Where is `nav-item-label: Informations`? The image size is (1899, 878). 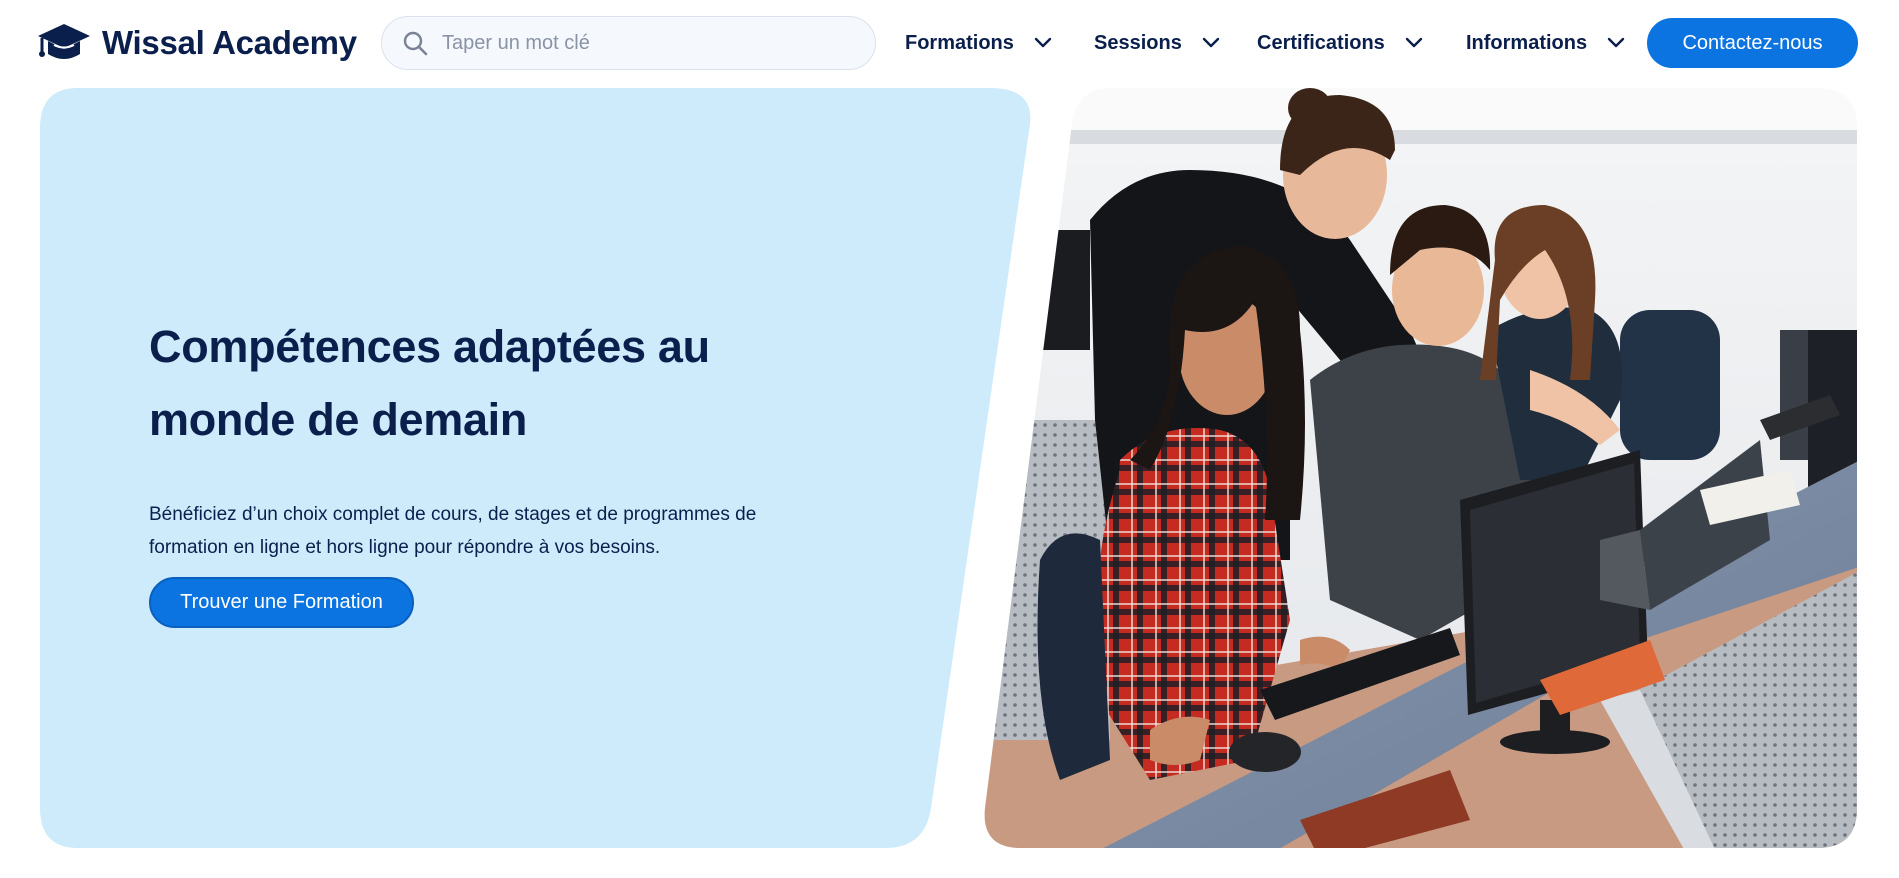
nav-item-label: Informations is located at coordinates (1527, 42).